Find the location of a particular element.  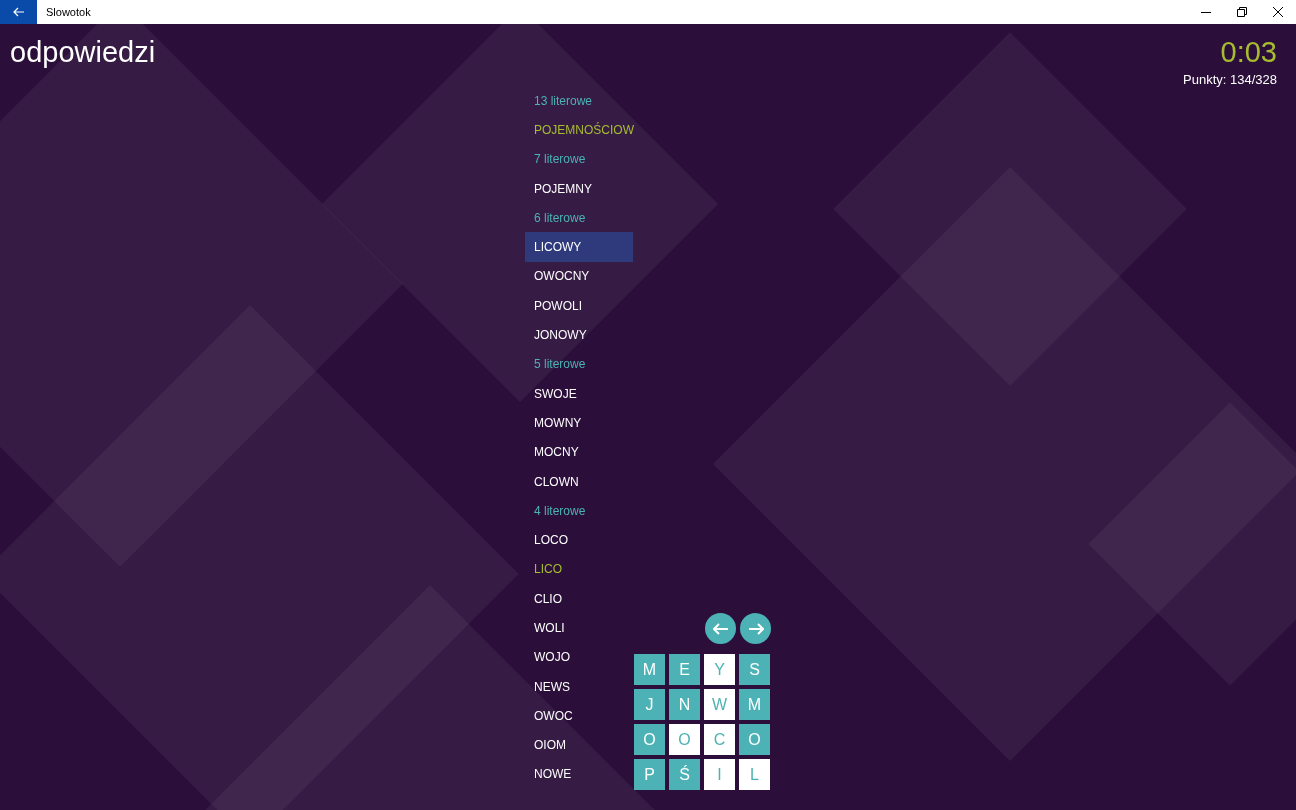

section-header: 6 literowe is located at coordinates (560, 218).